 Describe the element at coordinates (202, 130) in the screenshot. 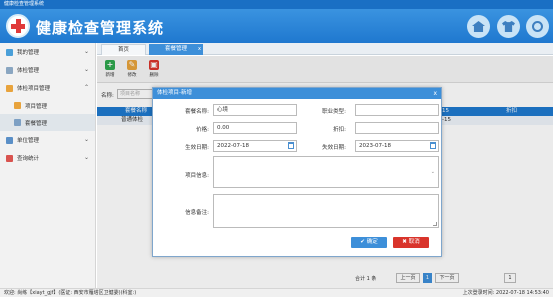

I see `price-label: 价格:` at that location.